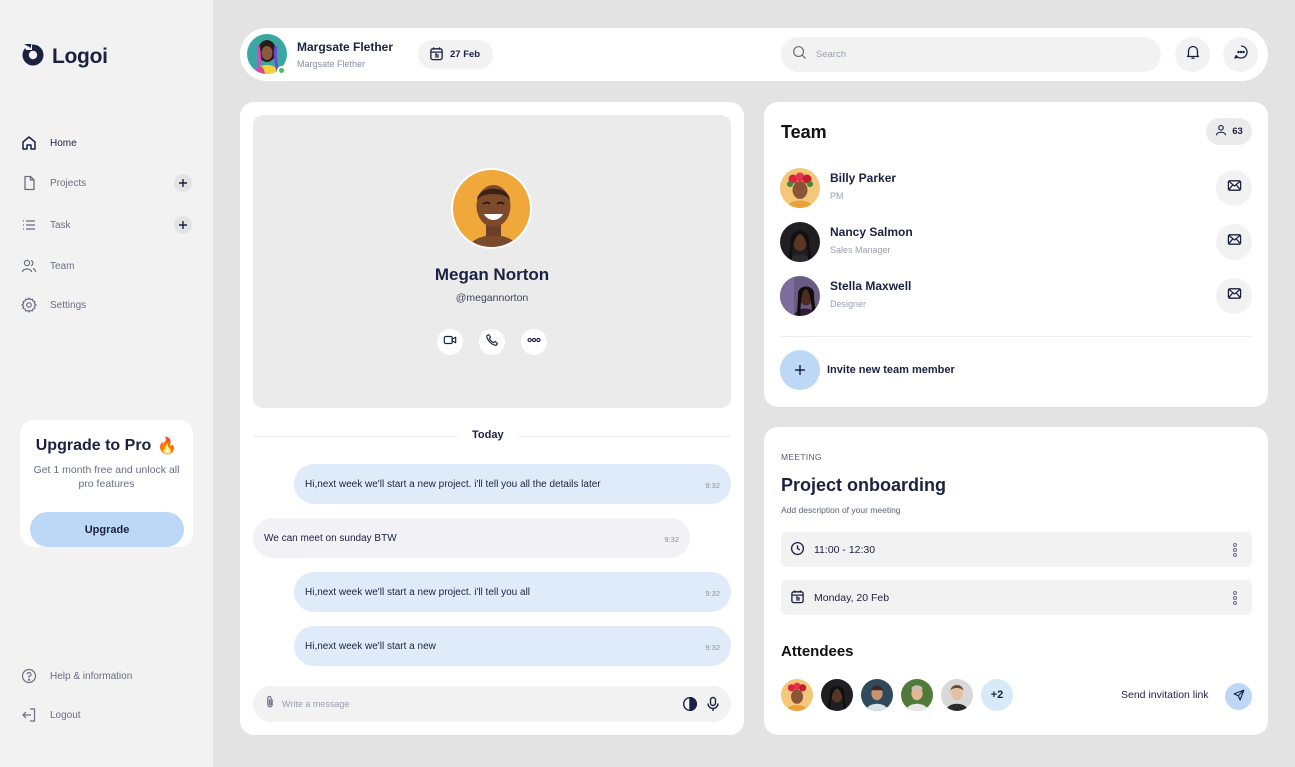 This screenshot has width=1295, height=767. I want to click on add-project-button, so click(183, 183).